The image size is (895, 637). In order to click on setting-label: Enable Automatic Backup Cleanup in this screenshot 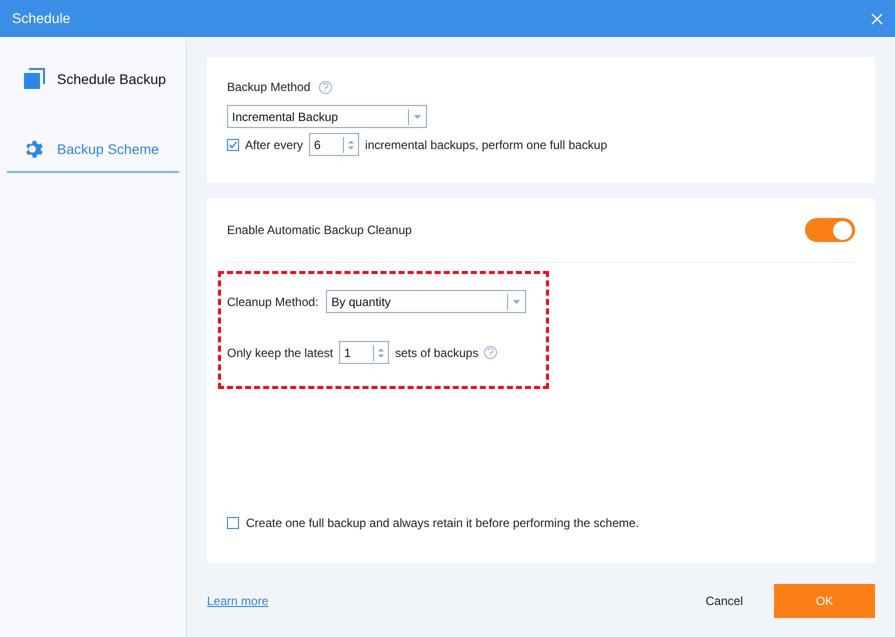, I will do `click(320, 230)`.